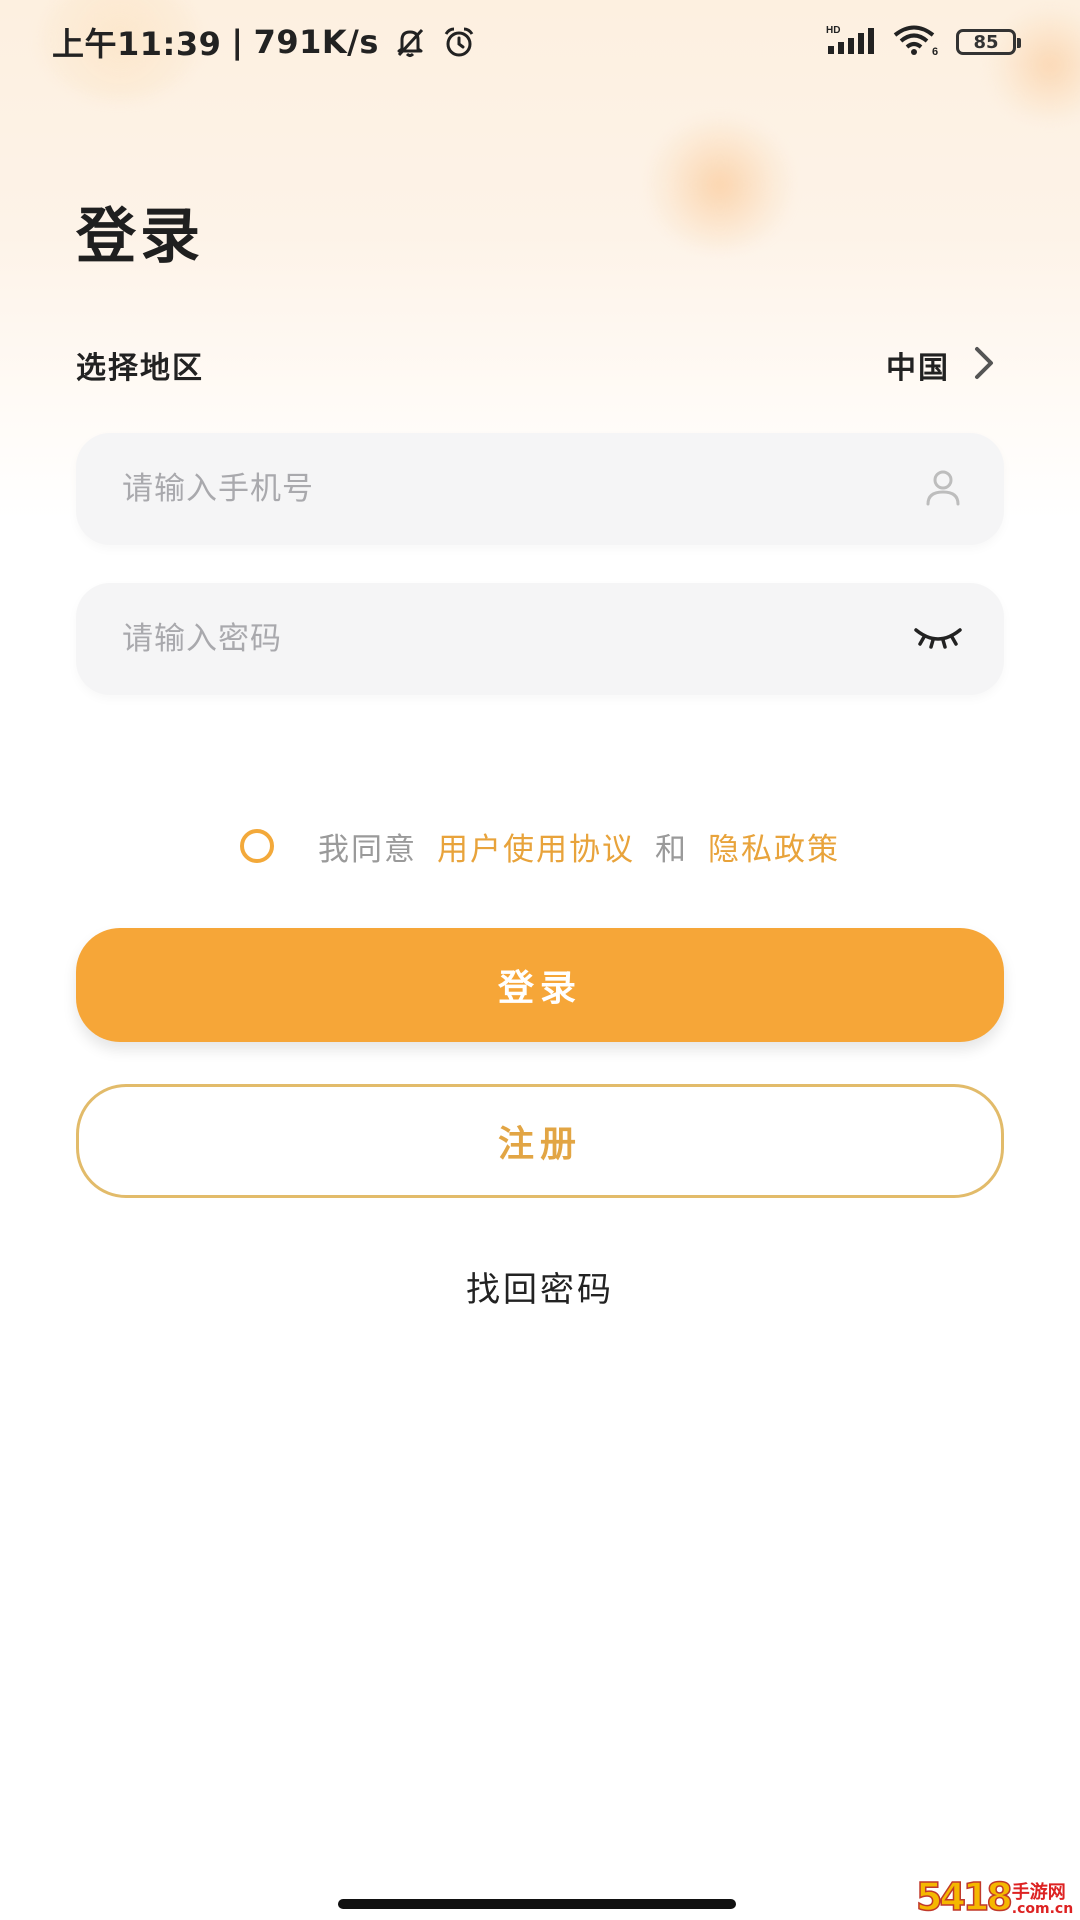  What do you see at coordinates (938, 639) in the screenshot?
I see `eye-closed-icon` at bounding box center [938, 639].